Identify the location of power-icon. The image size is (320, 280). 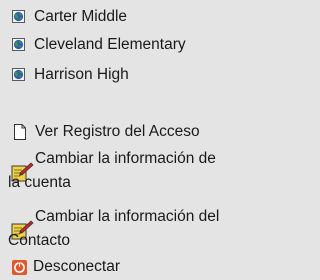
(19, 267).